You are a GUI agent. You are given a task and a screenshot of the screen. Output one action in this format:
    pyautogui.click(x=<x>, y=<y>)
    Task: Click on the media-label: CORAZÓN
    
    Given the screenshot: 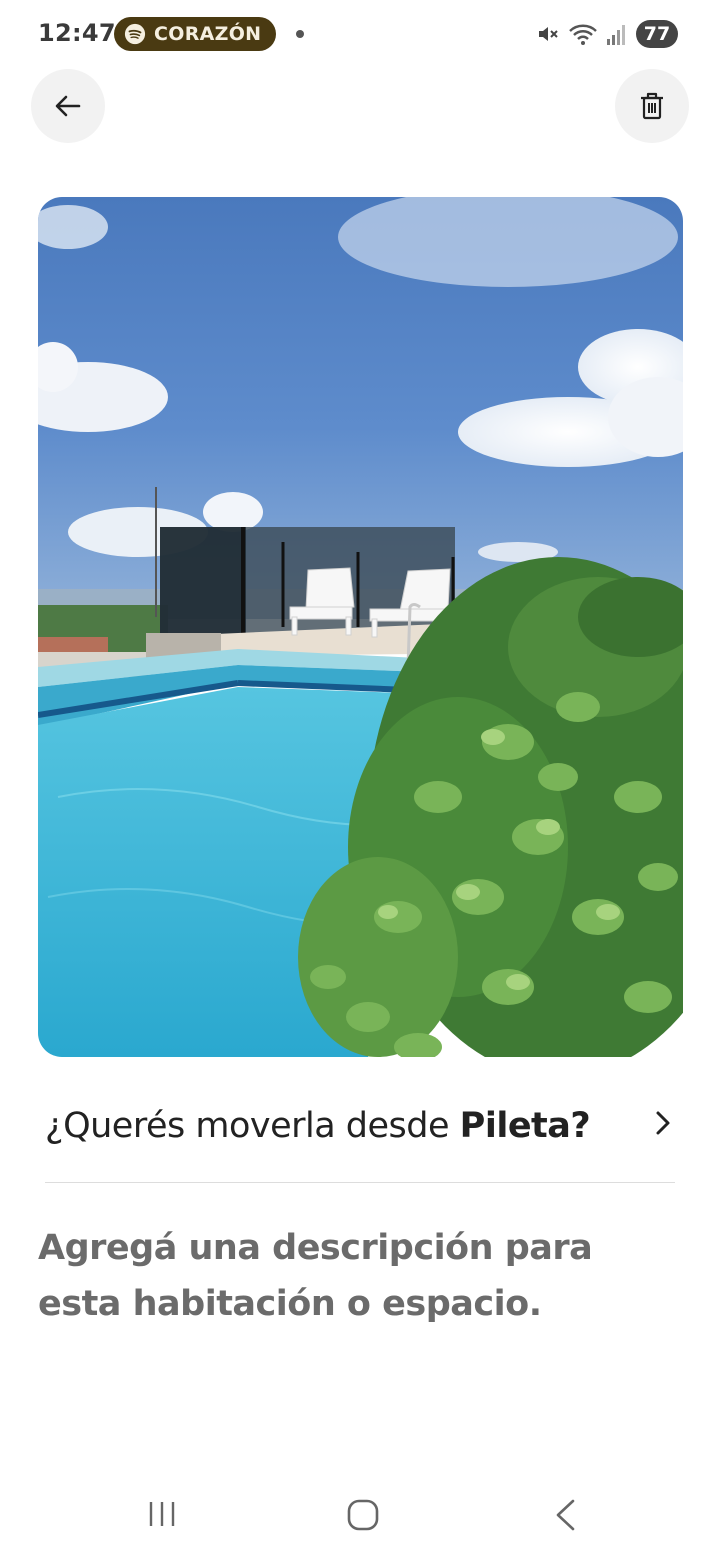 What is the action you would take?
    pyautogui.click(x=208, y=34)
    